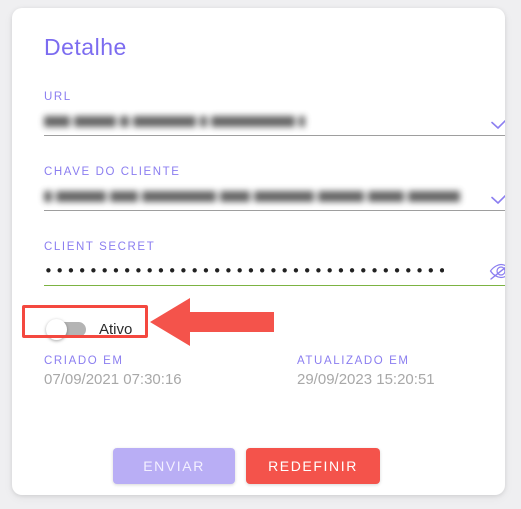  I want to click on submit-button: ENVIAR, so click(174, 466).